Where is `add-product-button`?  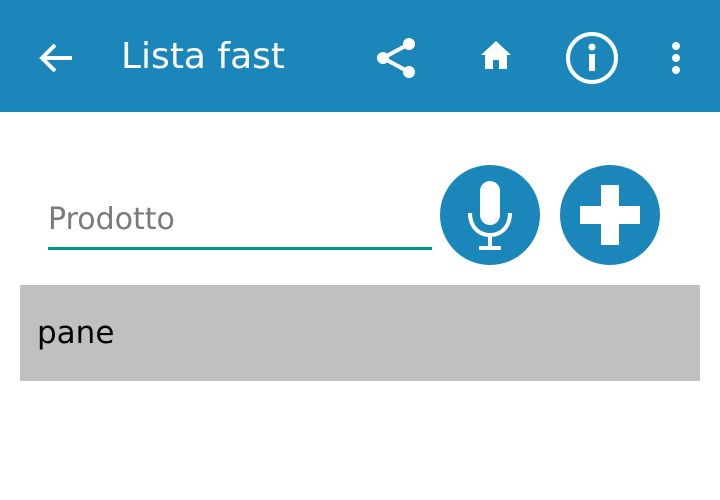
add-product-button is located at coordinates (610, 215).